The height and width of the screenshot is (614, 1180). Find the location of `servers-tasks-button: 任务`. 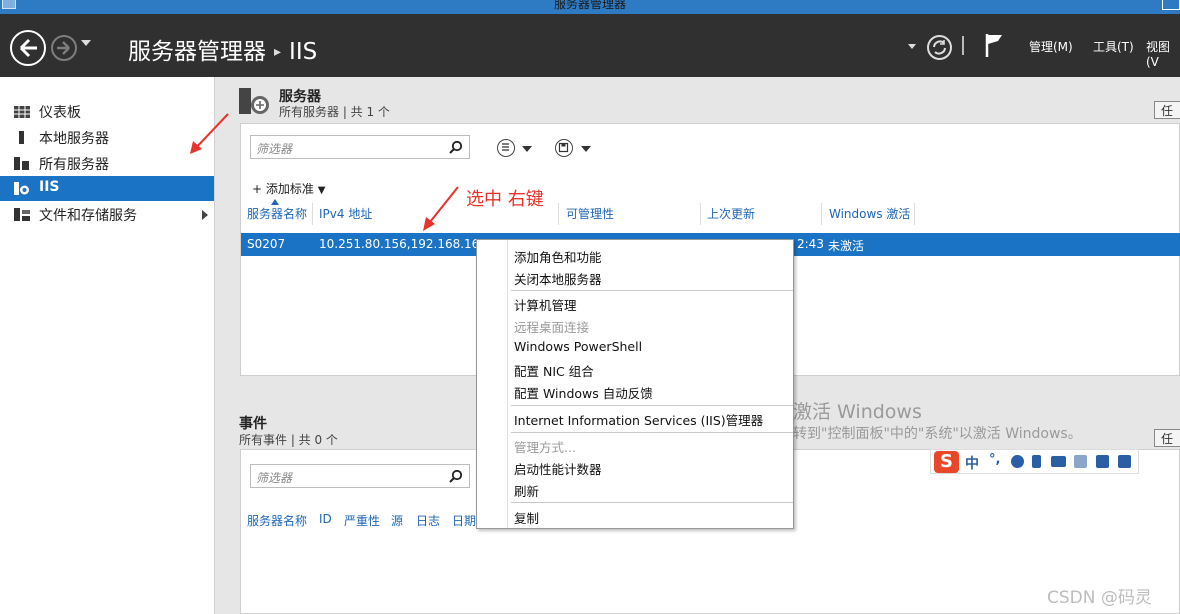

servers-tasks-button: 任务 is located at coordinates (1167, 110).